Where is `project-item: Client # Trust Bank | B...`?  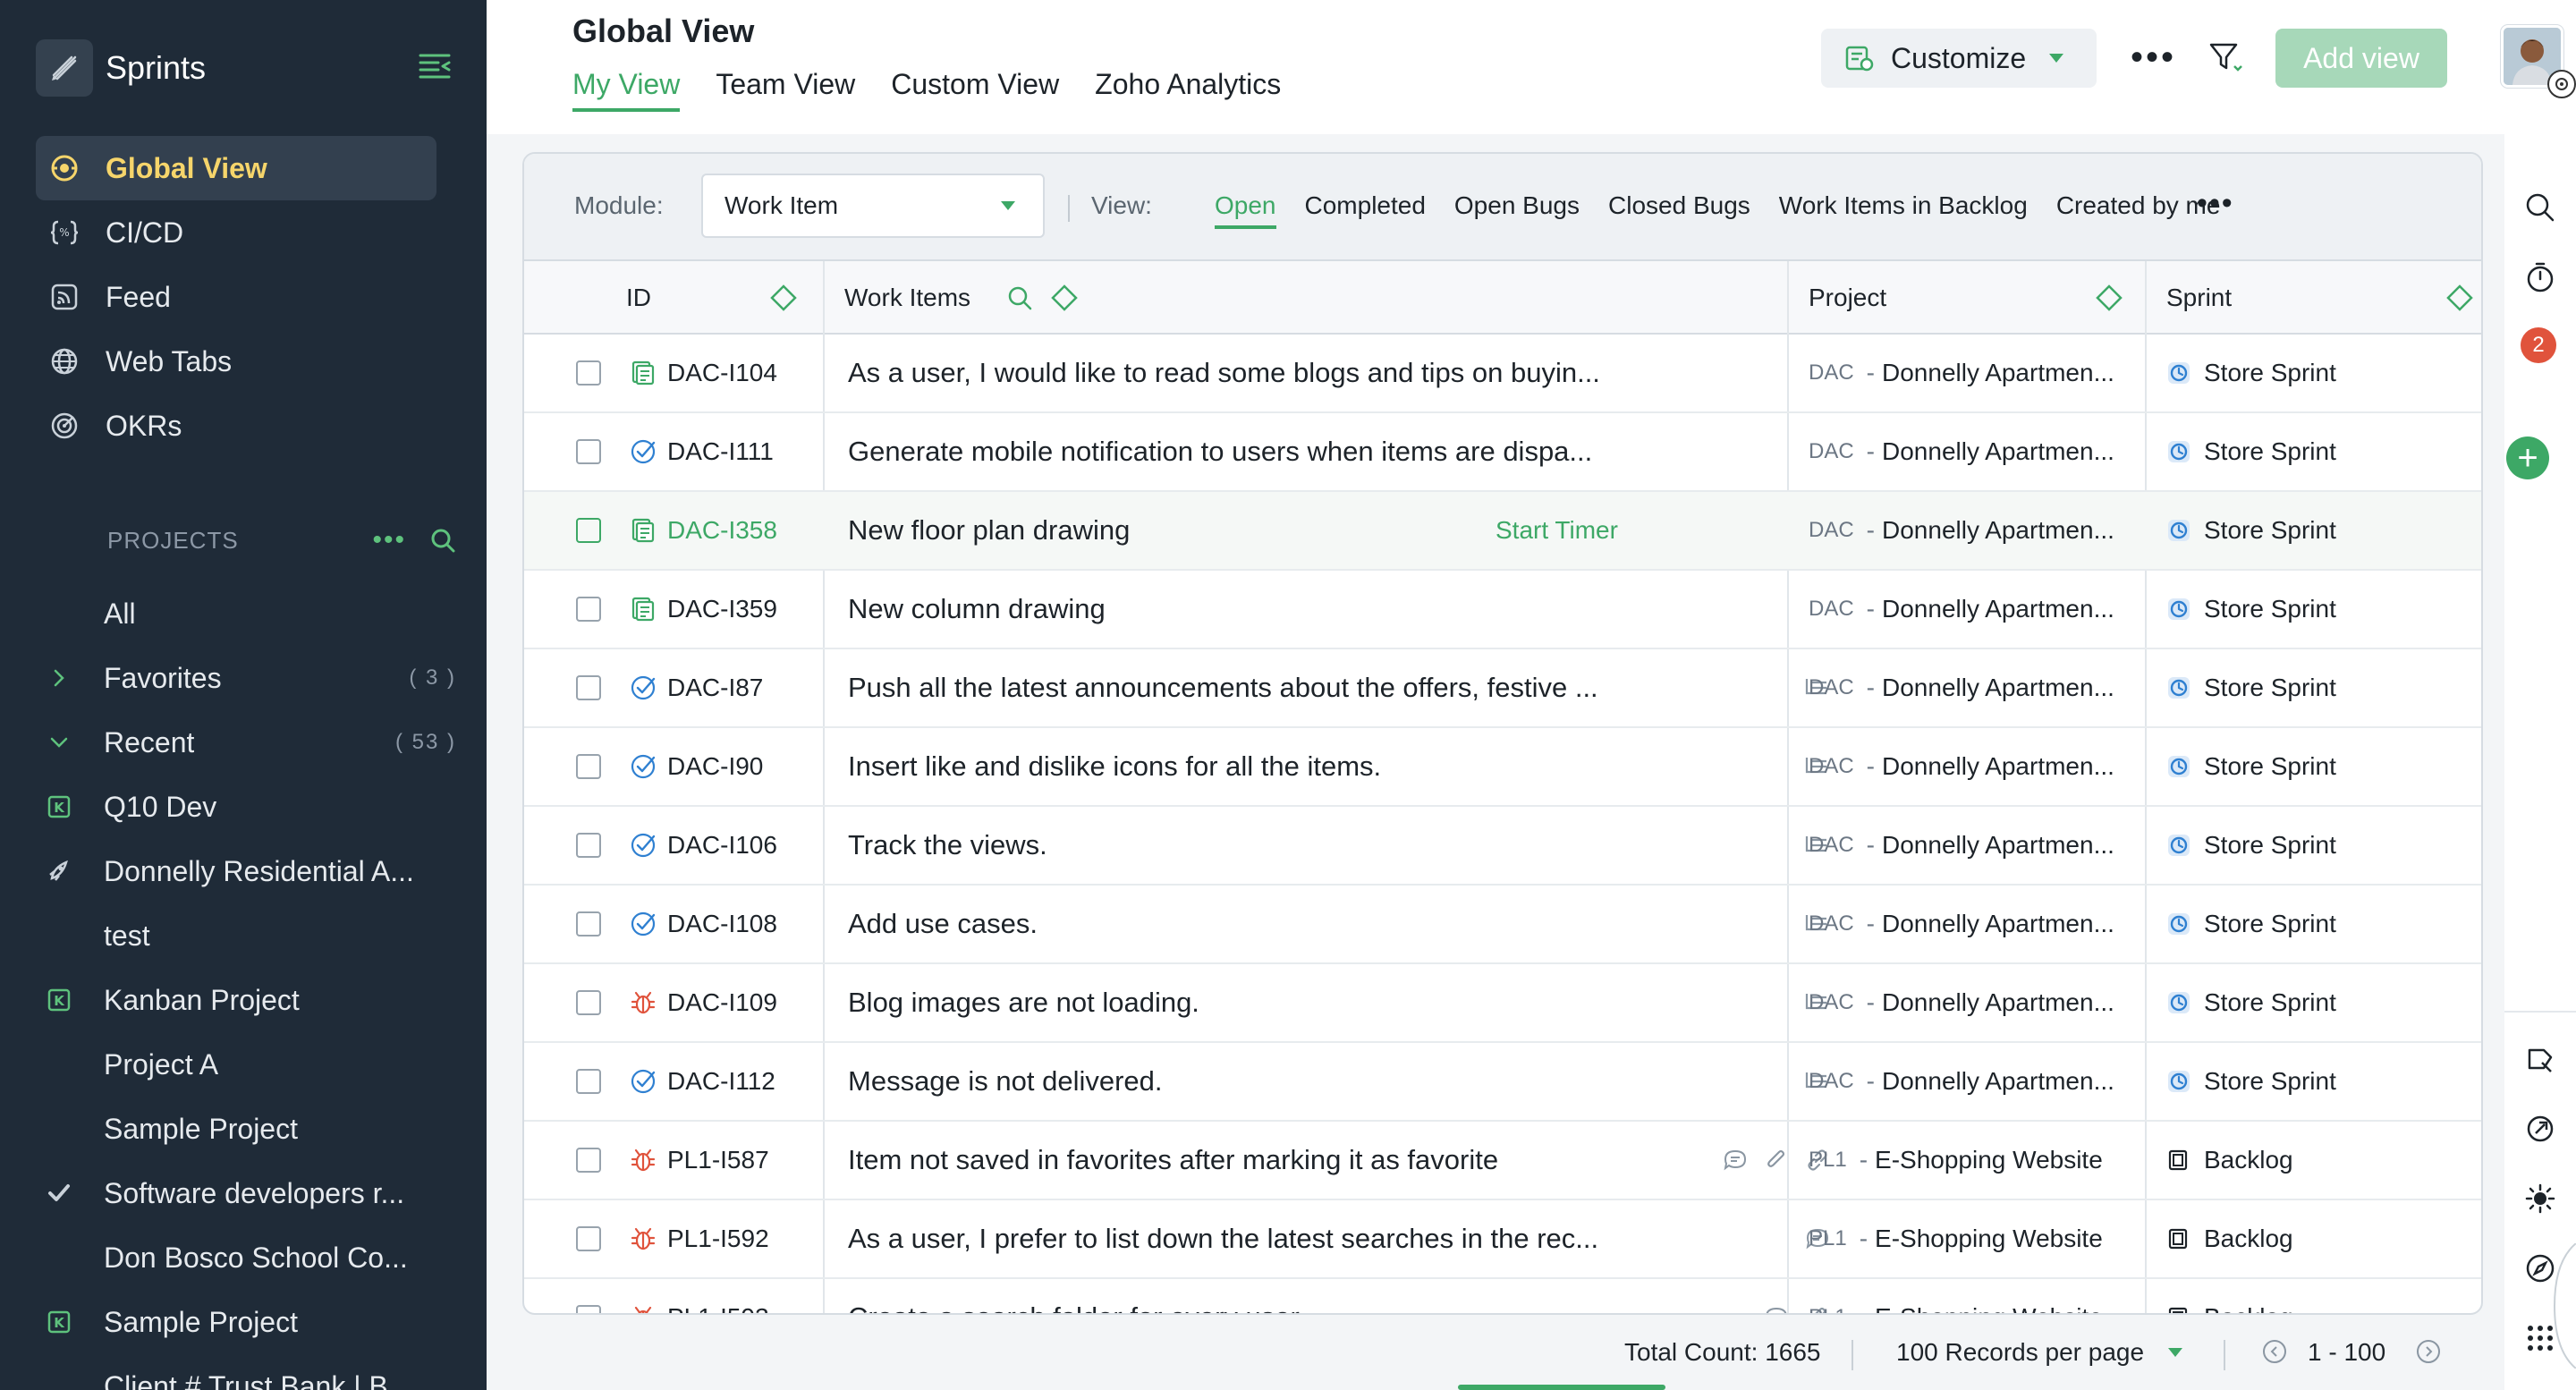
project-item: Client # Trust Bank | B... is located at coordinates (246, 1372).